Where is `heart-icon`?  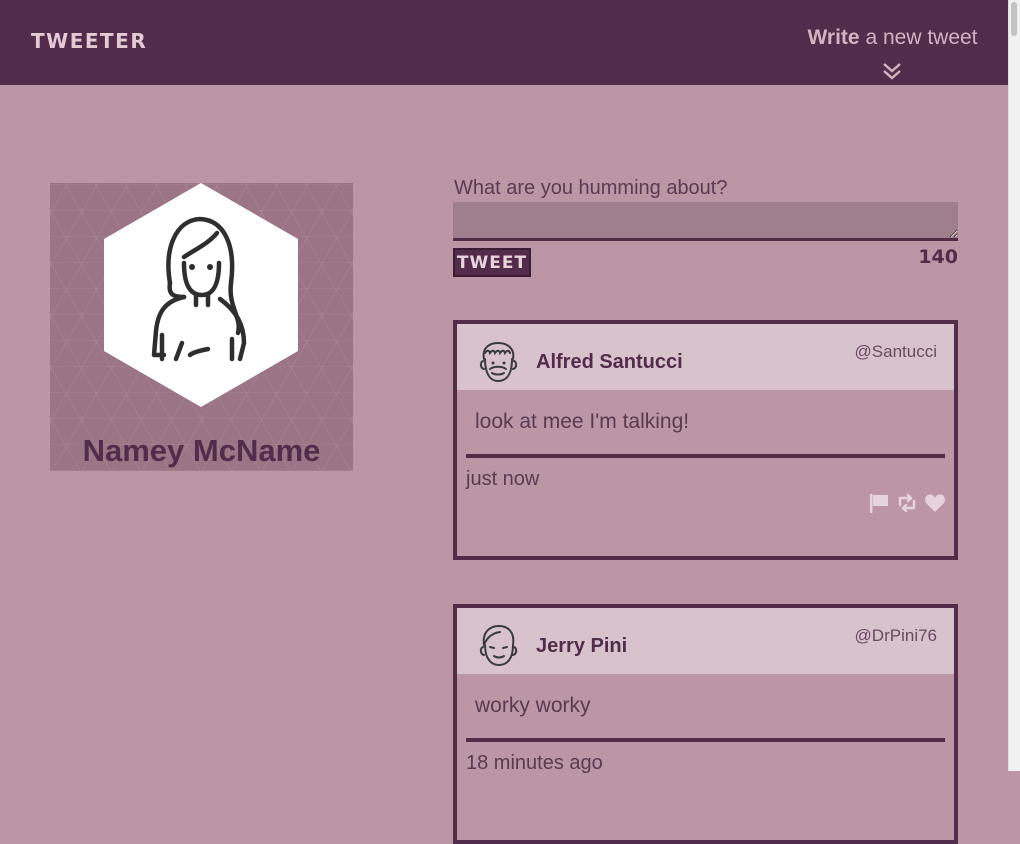
heart-icon is located at coordinates (935, 503).